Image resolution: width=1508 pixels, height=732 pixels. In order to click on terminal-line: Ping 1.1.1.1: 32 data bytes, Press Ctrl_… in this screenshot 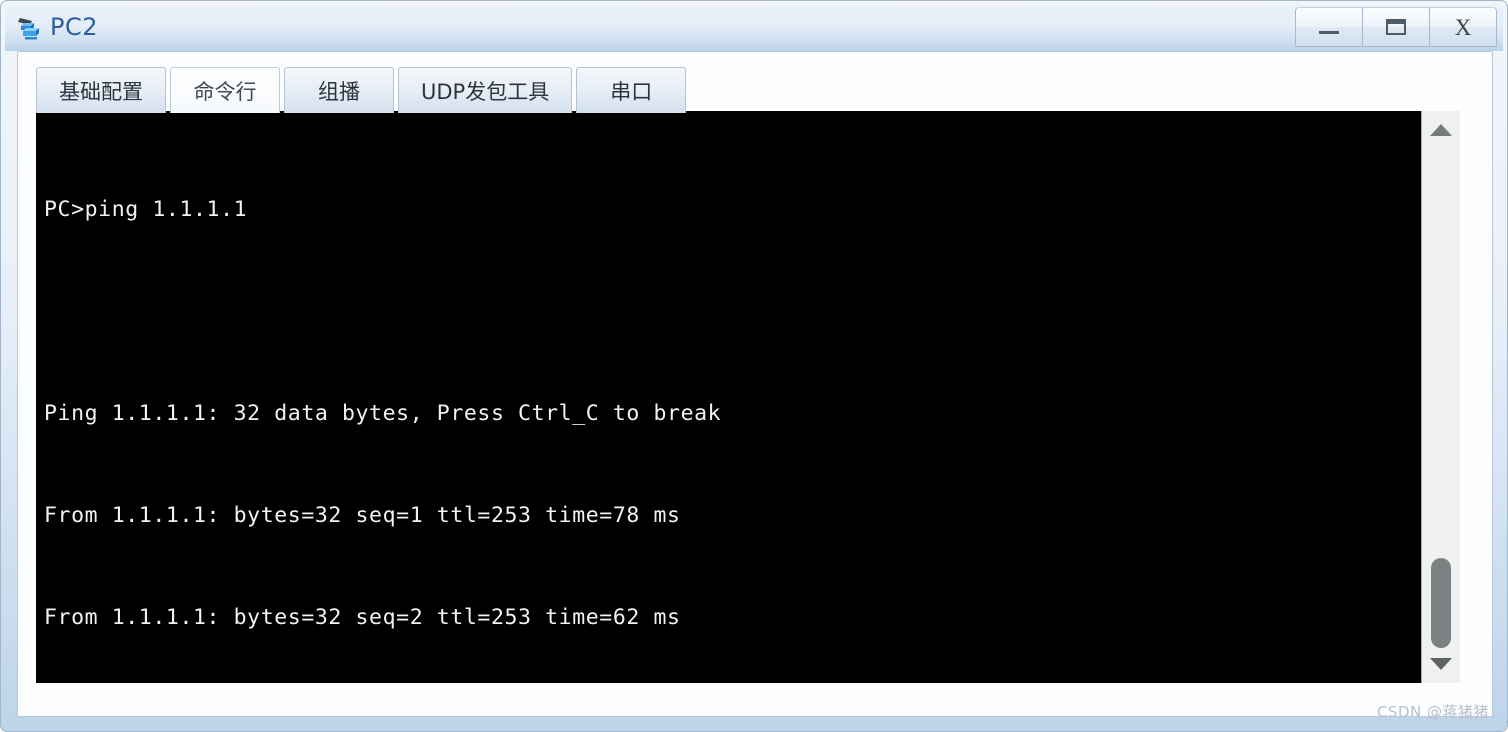, I will do `click(383, 413)`.